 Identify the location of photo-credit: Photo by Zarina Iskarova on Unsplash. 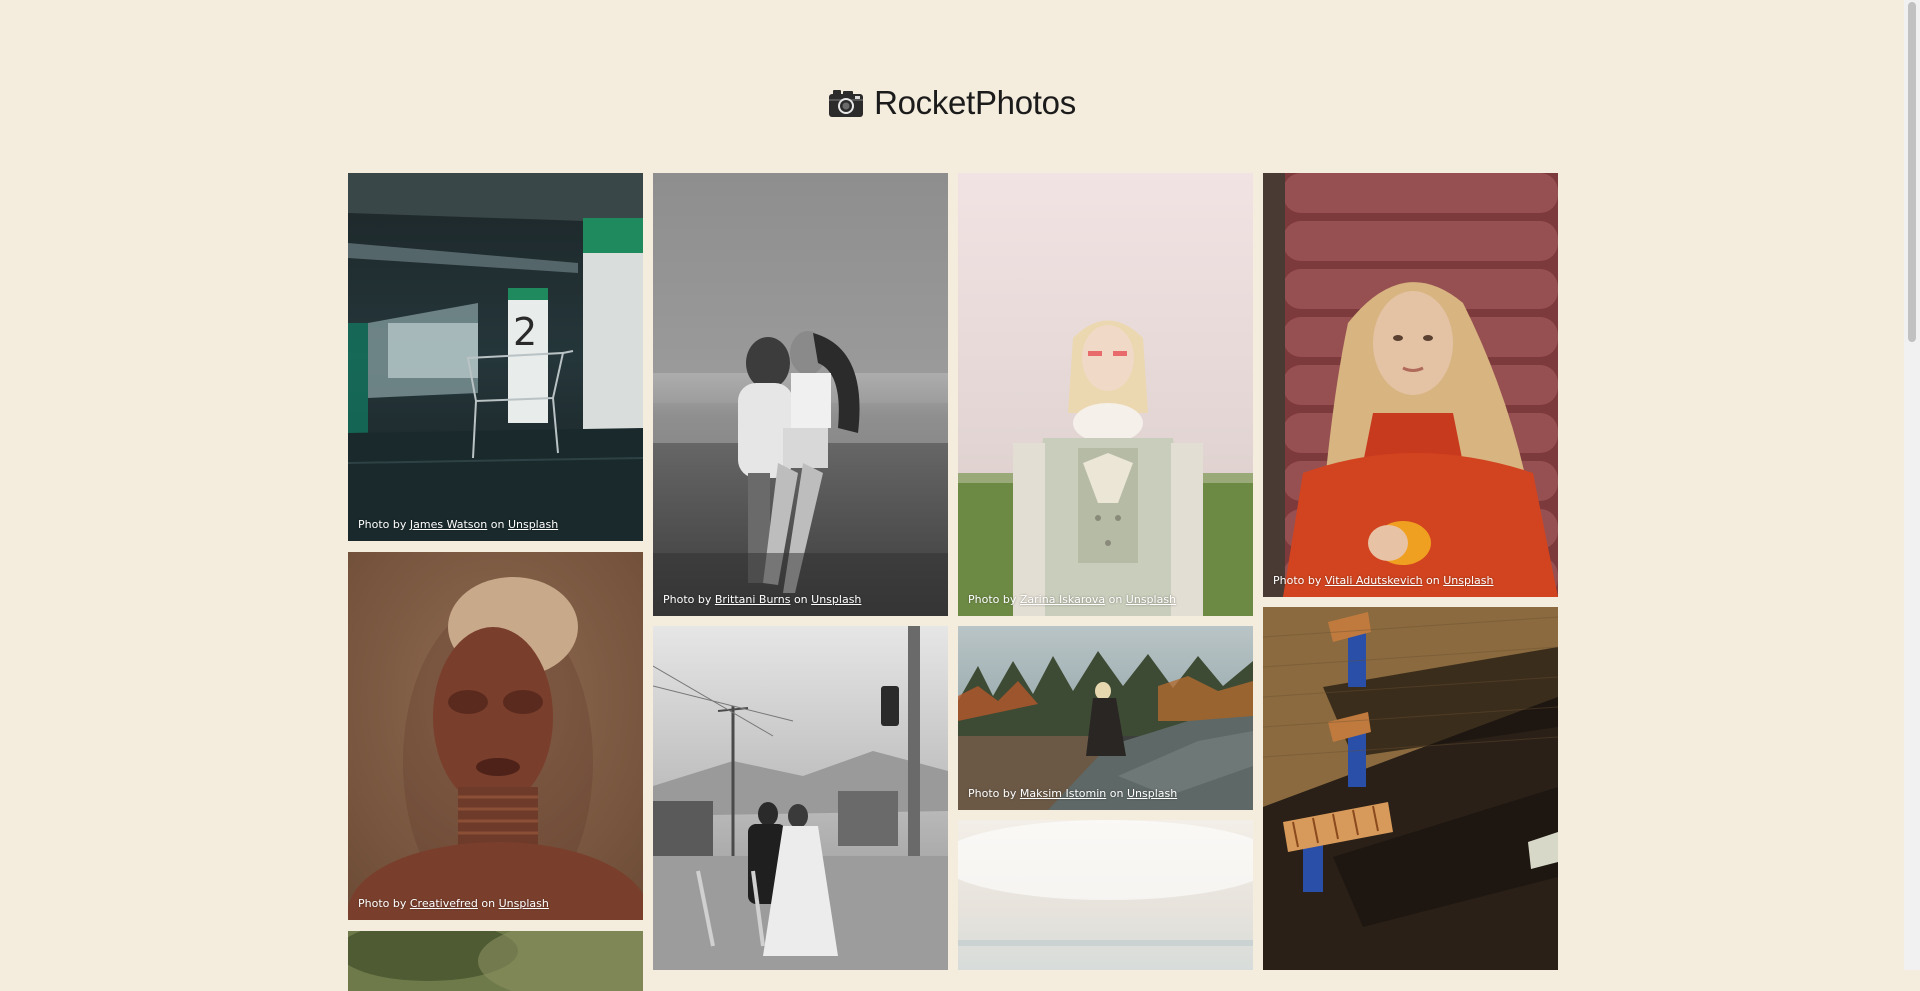
(1072, 599).